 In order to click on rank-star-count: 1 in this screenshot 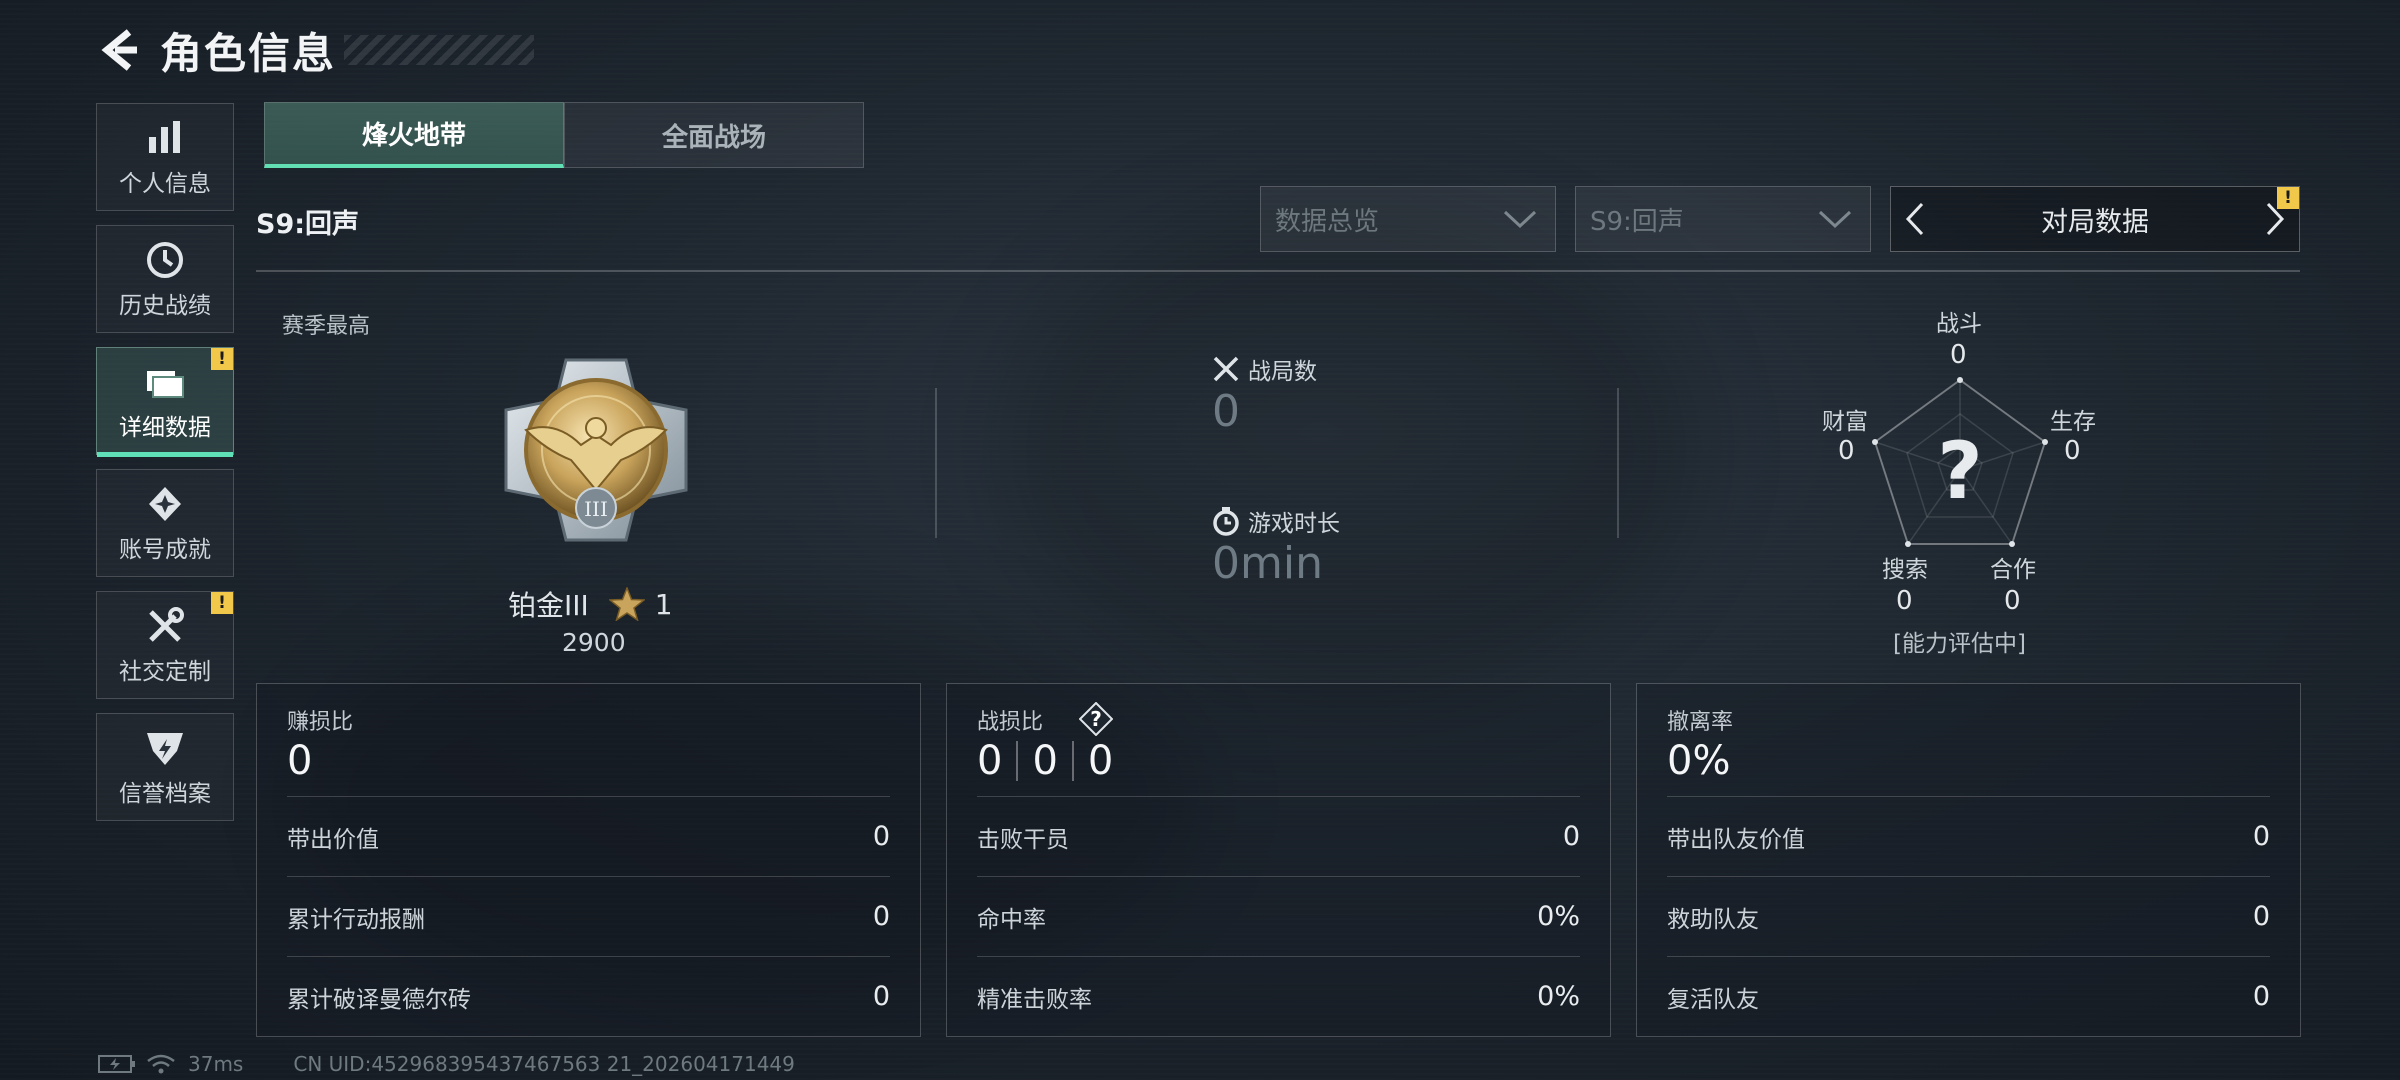, I will do `click(663, 604)`.